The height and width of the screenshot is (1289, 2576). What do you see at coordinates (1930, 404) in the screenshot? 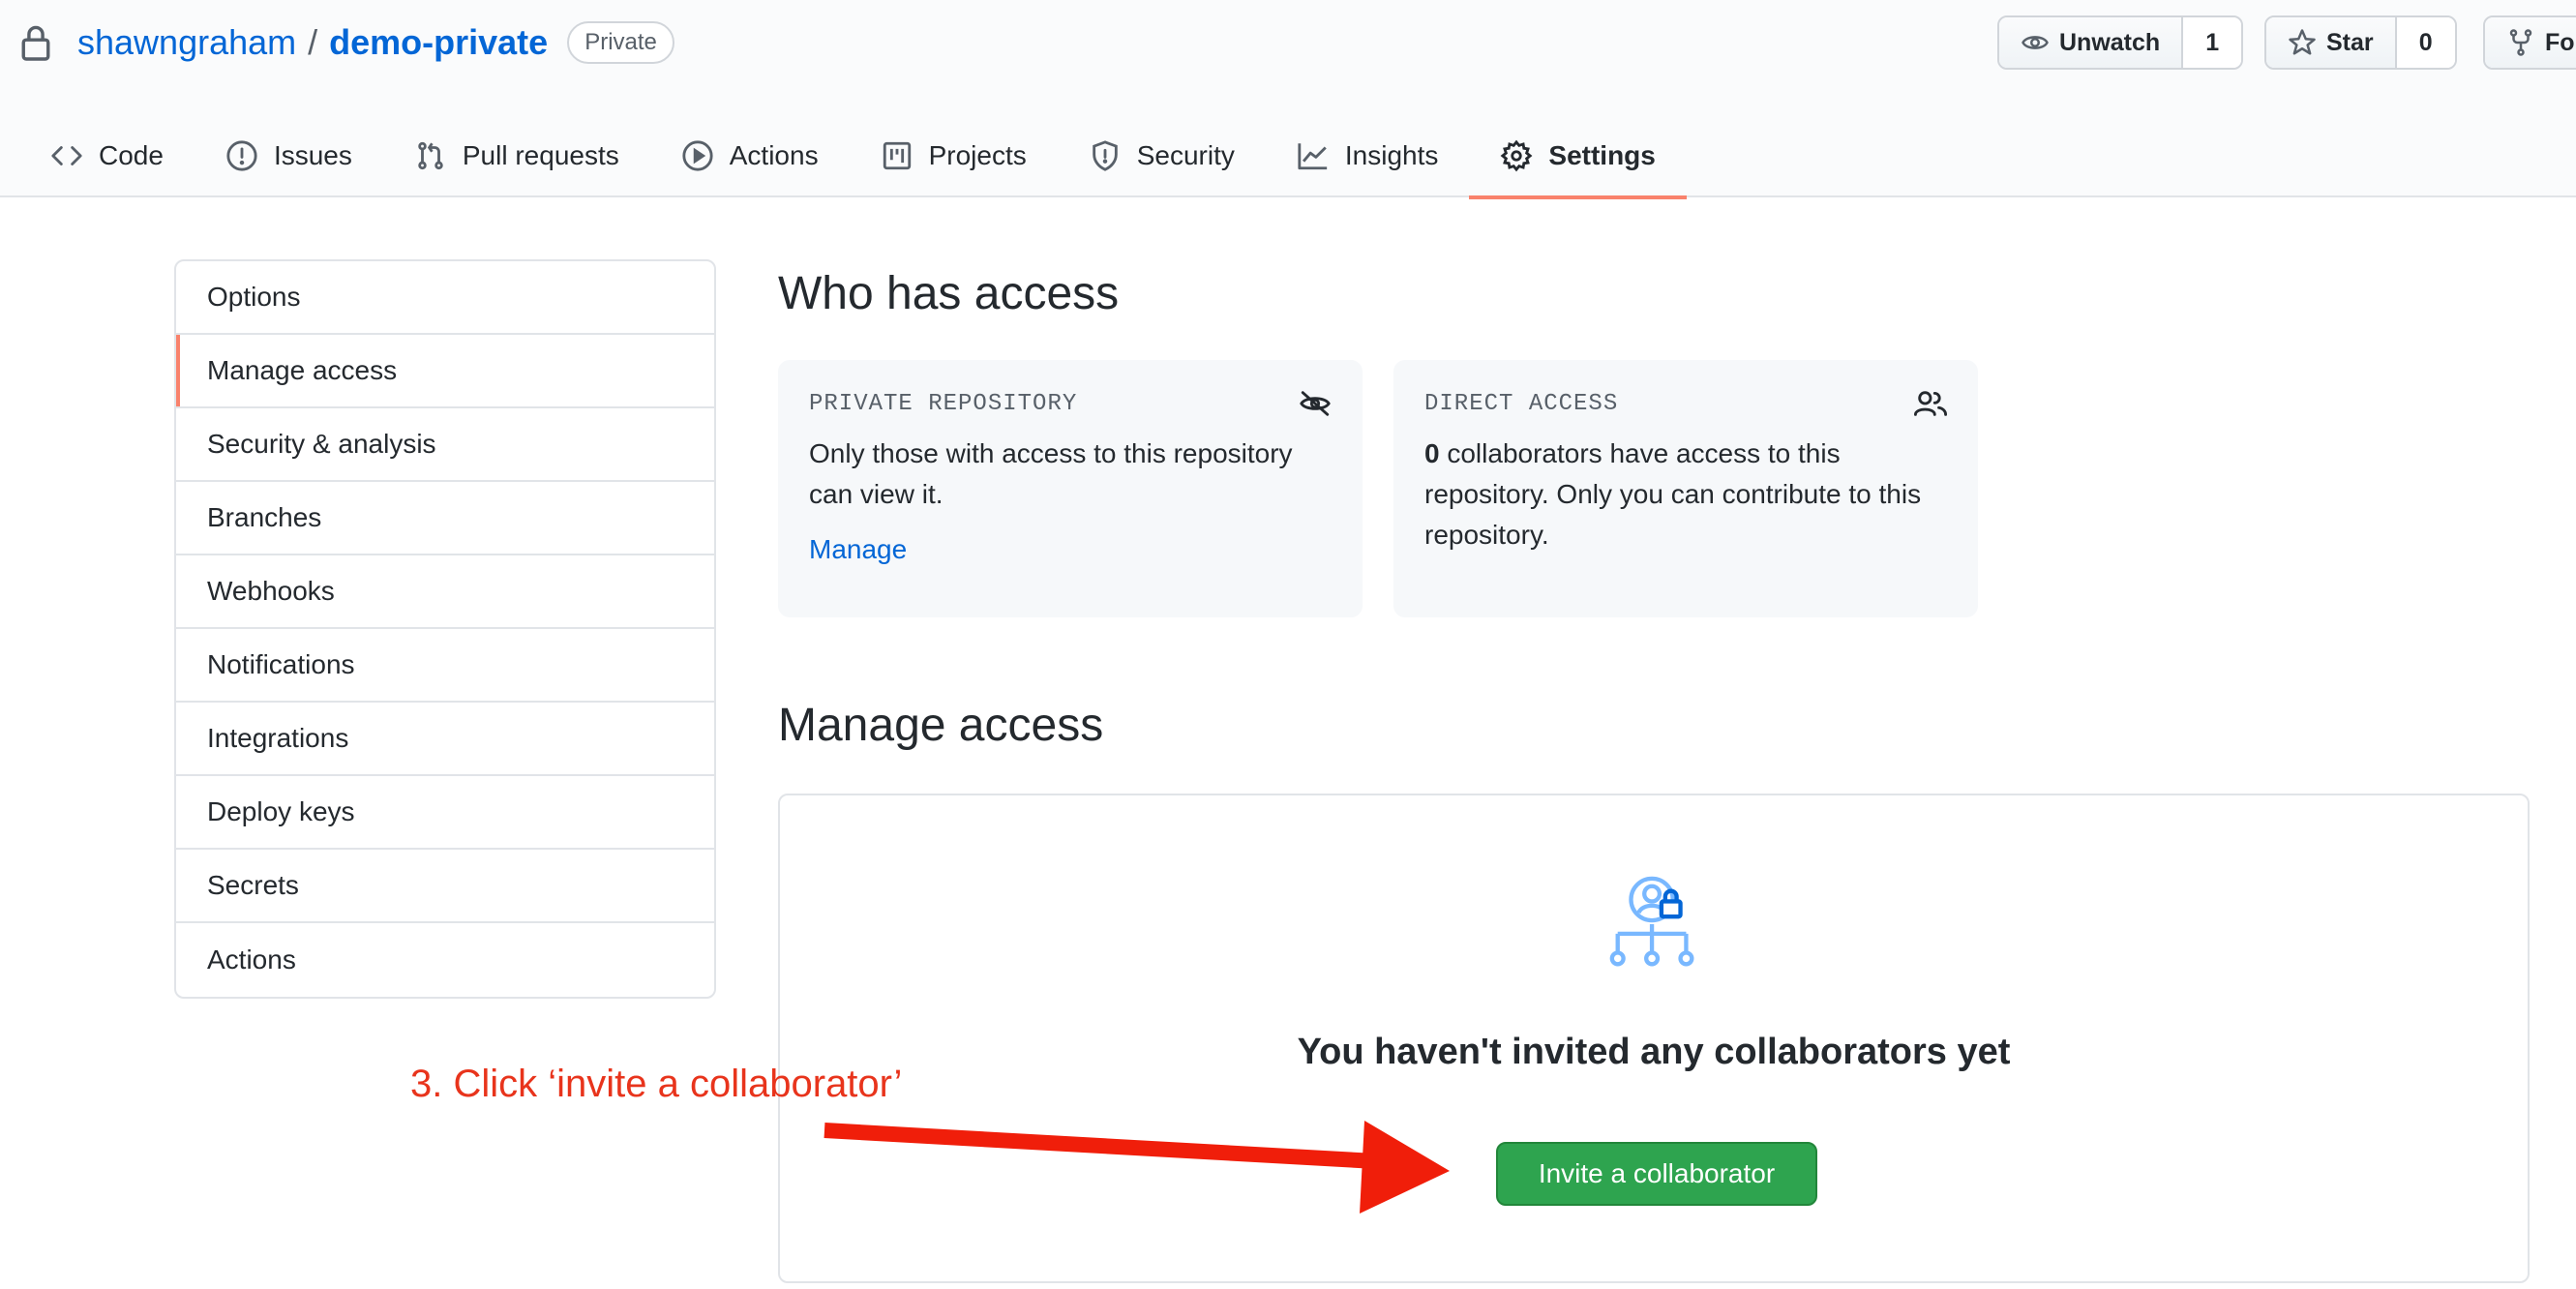
I see `people-icon` at bounding box center [1930, 404].